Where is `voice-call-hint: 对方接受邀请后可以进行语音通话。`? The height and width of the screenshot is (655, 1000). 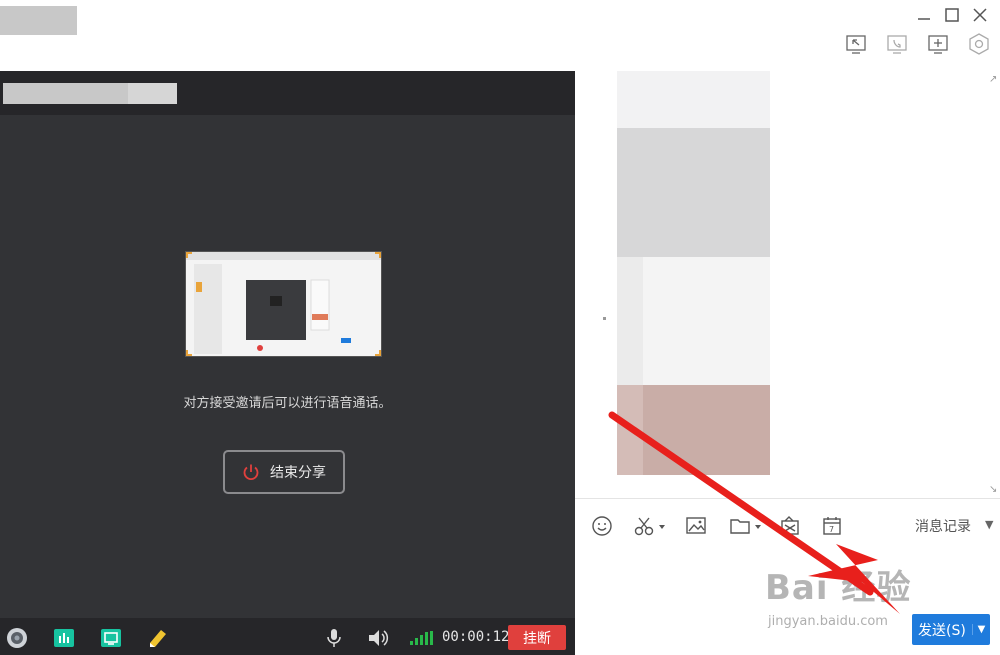
voice-call-hint: 对方接受邀请后可以进行语音通话。 is located at coordinates (287, 403).